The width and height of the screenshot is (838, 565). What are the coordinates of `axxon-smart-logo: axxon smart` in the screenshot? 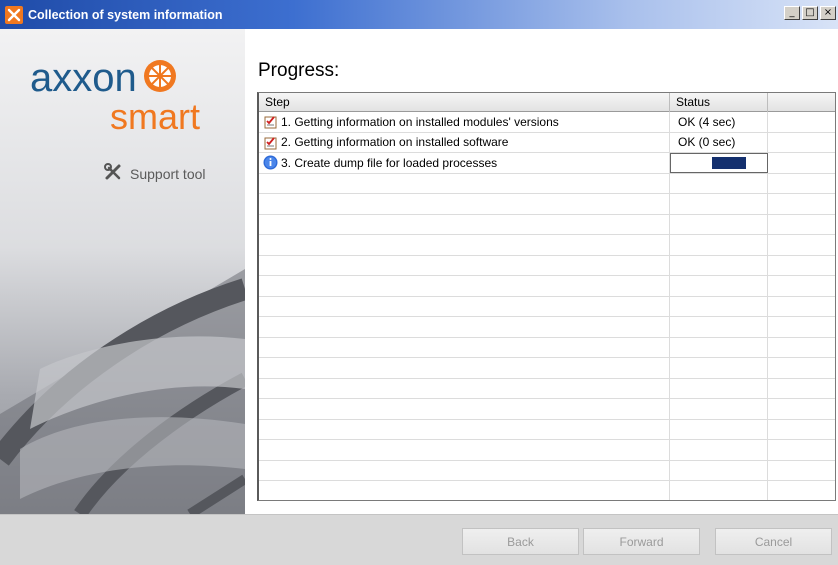 It's located at (115, 96).